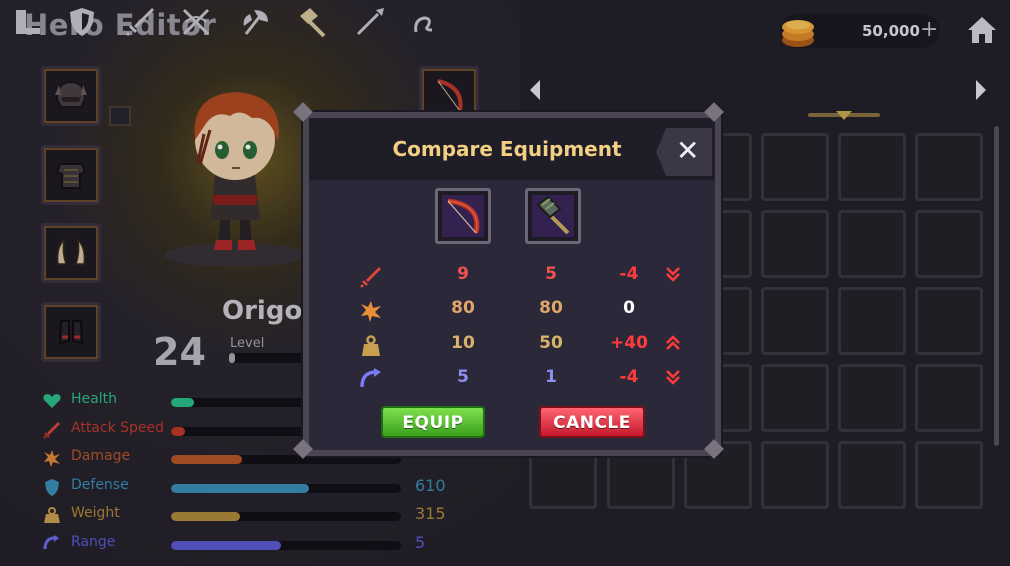 The image size is (1010, 566). I want to click on difference-value: 0, so click(629, 308).